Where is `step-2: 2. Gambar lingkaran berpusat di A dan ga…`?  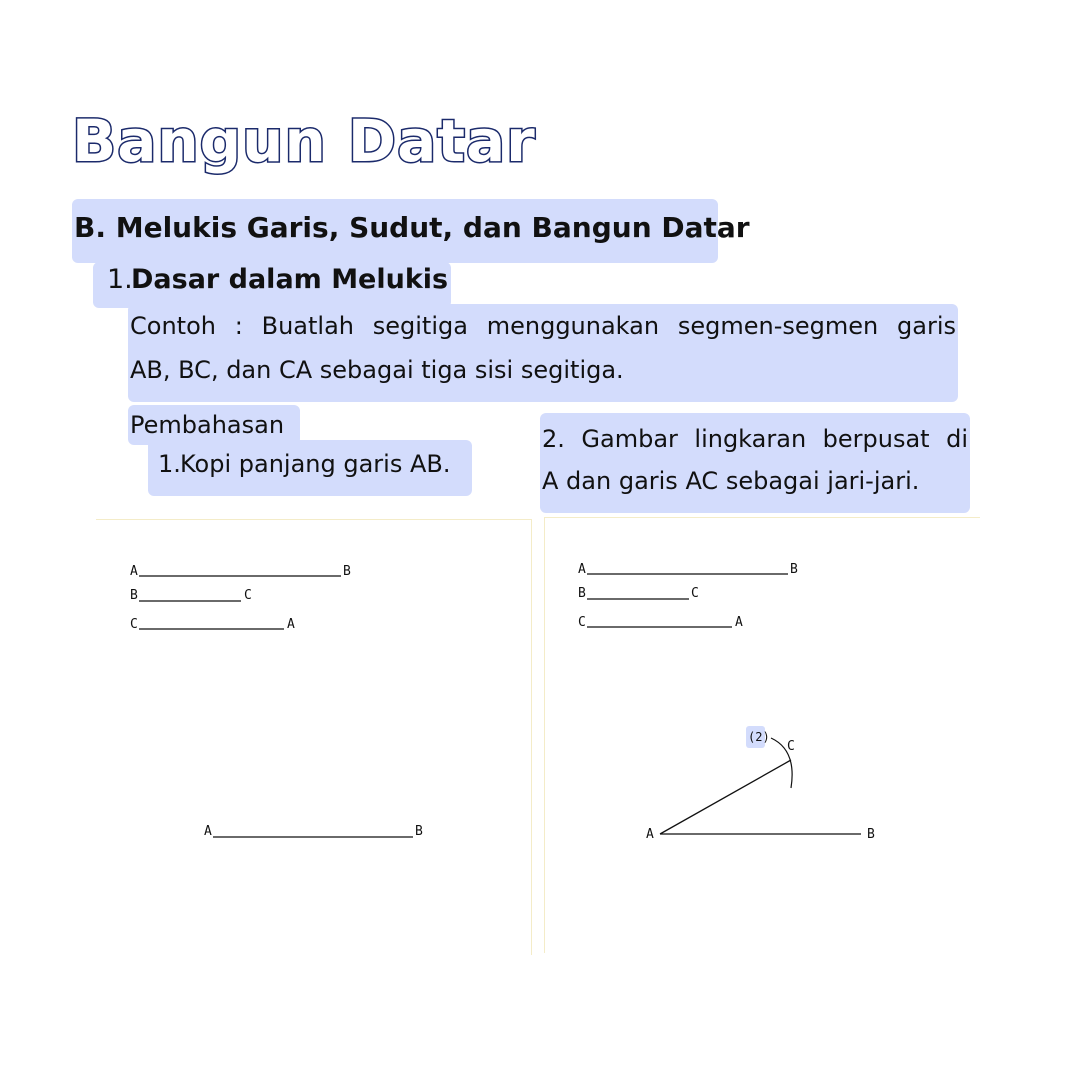
step-2: 2. Gambar lingkaran berpusat di A dan ga… is located at coordinates (755, 463).